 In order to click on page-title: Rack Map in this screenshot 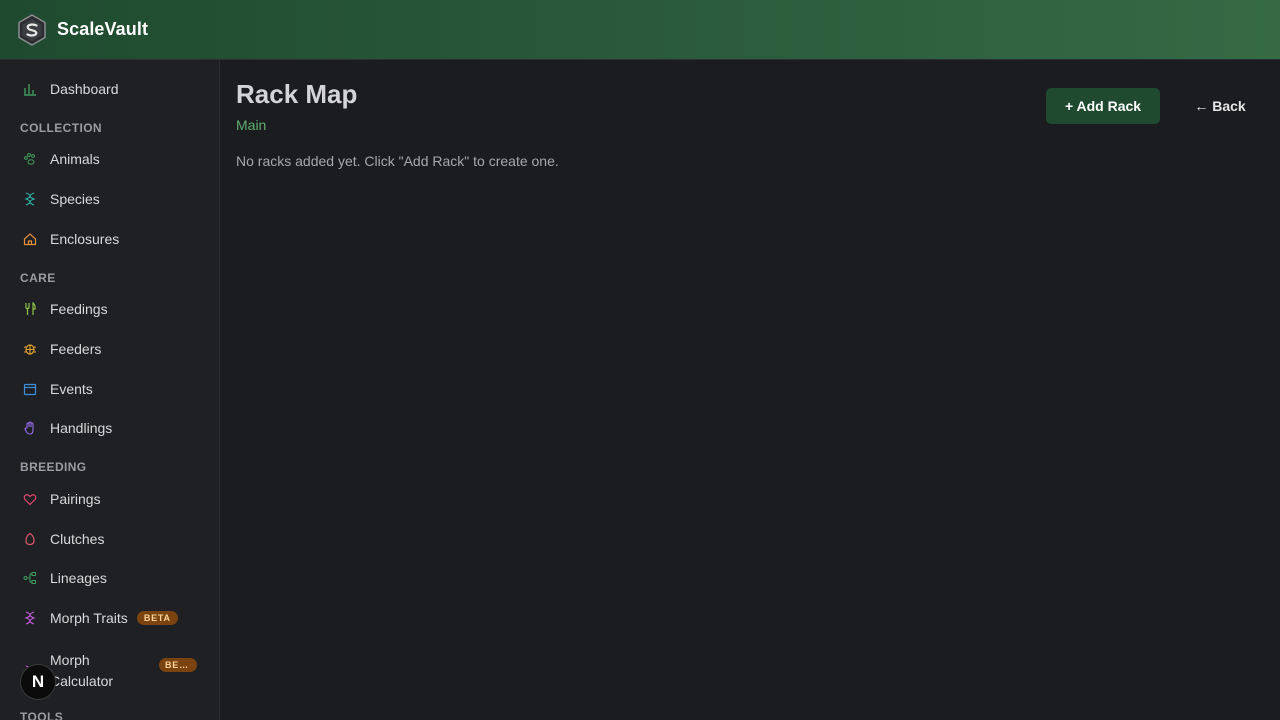, I will do `click(297, 94)`.